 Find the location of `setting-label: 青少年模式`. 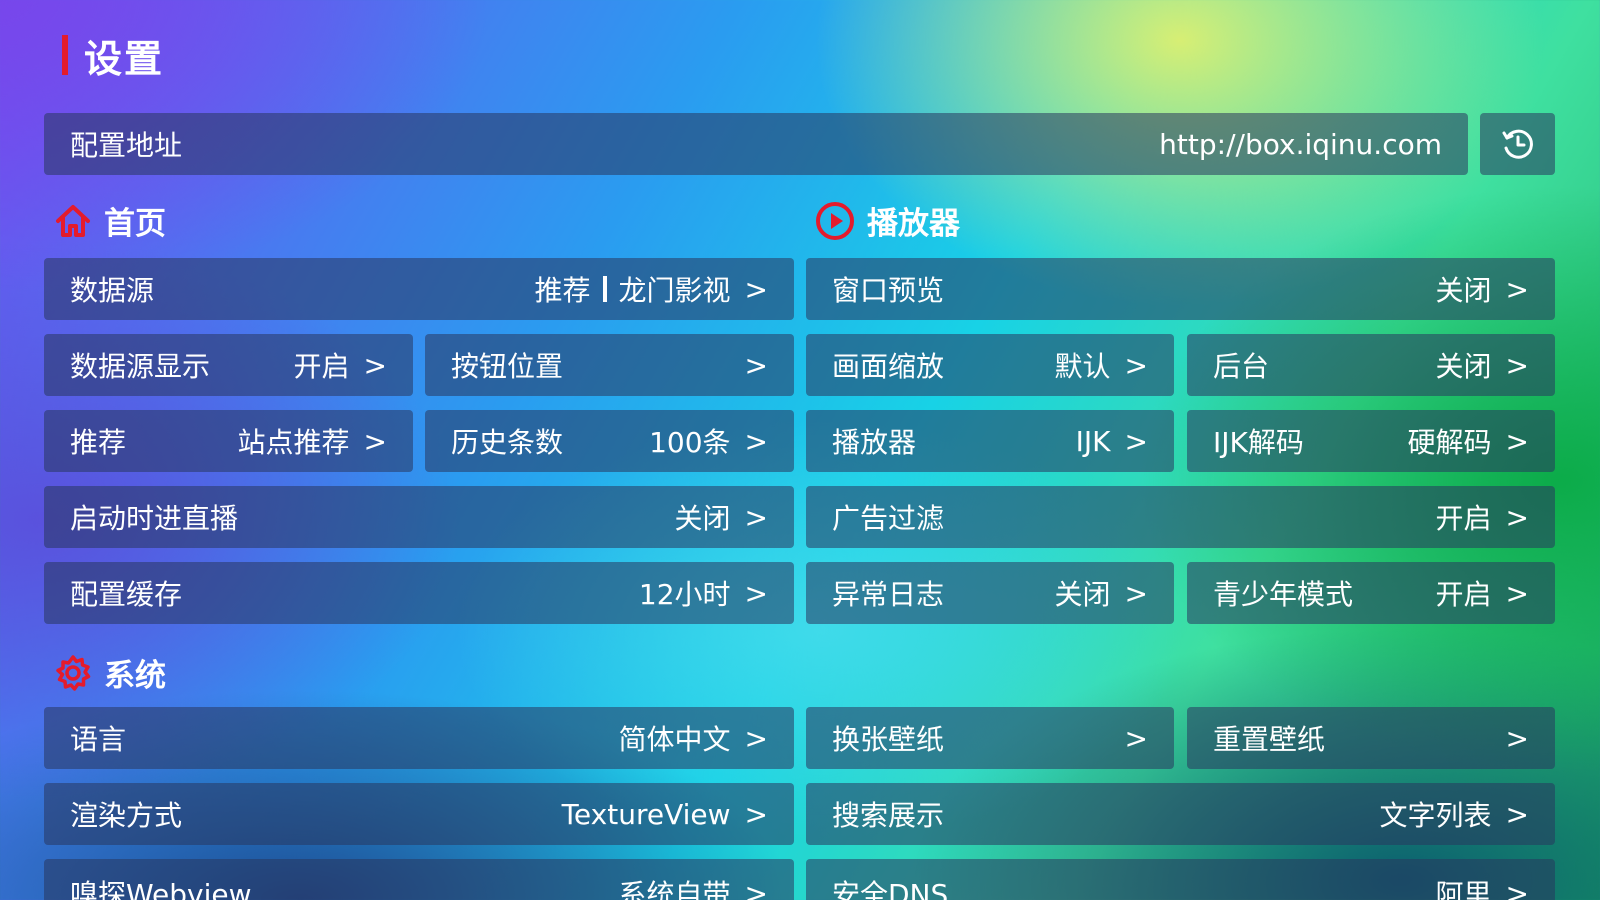

setting-label: 青少年模式 is located at coordinates (1283, 594).